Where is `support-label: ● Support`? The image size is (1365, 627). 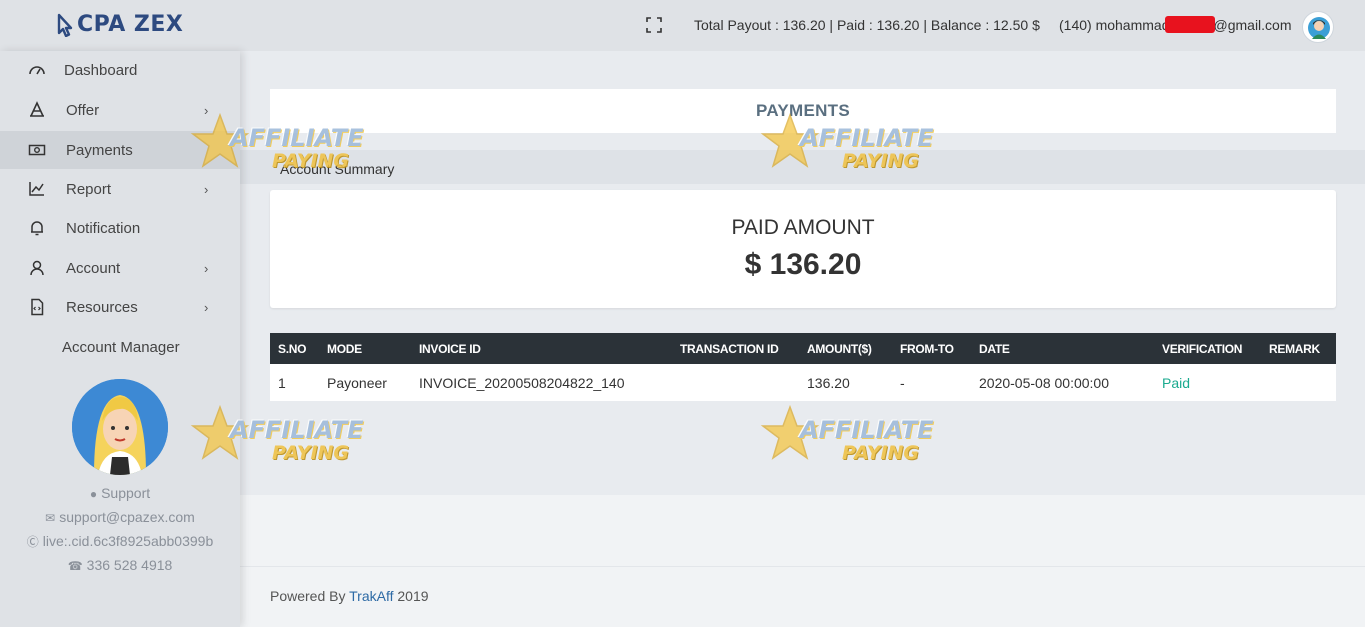
support-label: ● Support is located at coordinates (120, 493).